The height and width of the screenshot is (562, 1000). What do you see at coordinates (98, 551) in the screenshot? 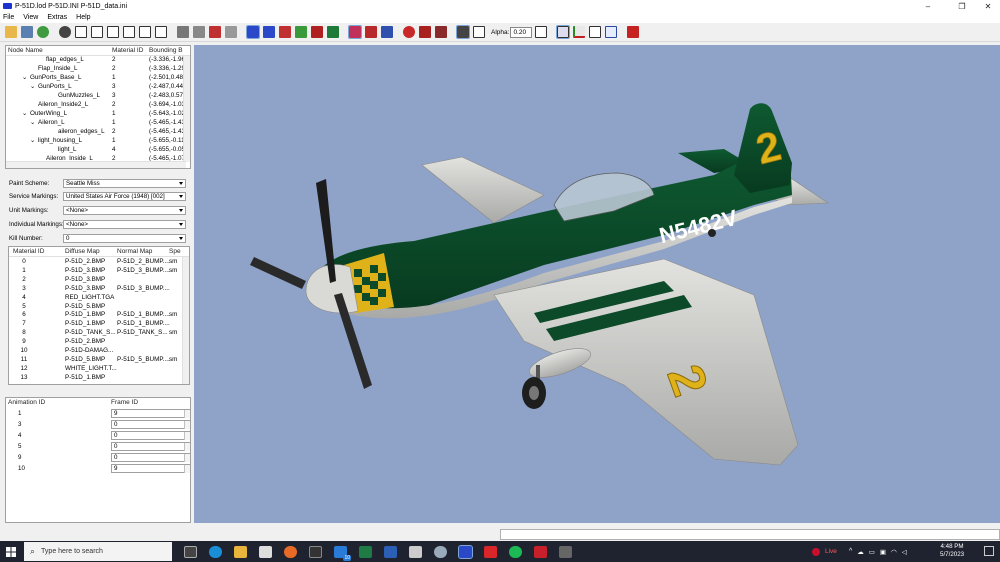
I see `search-box: ⌕ Type here to search` at bounding box center [98, 551].